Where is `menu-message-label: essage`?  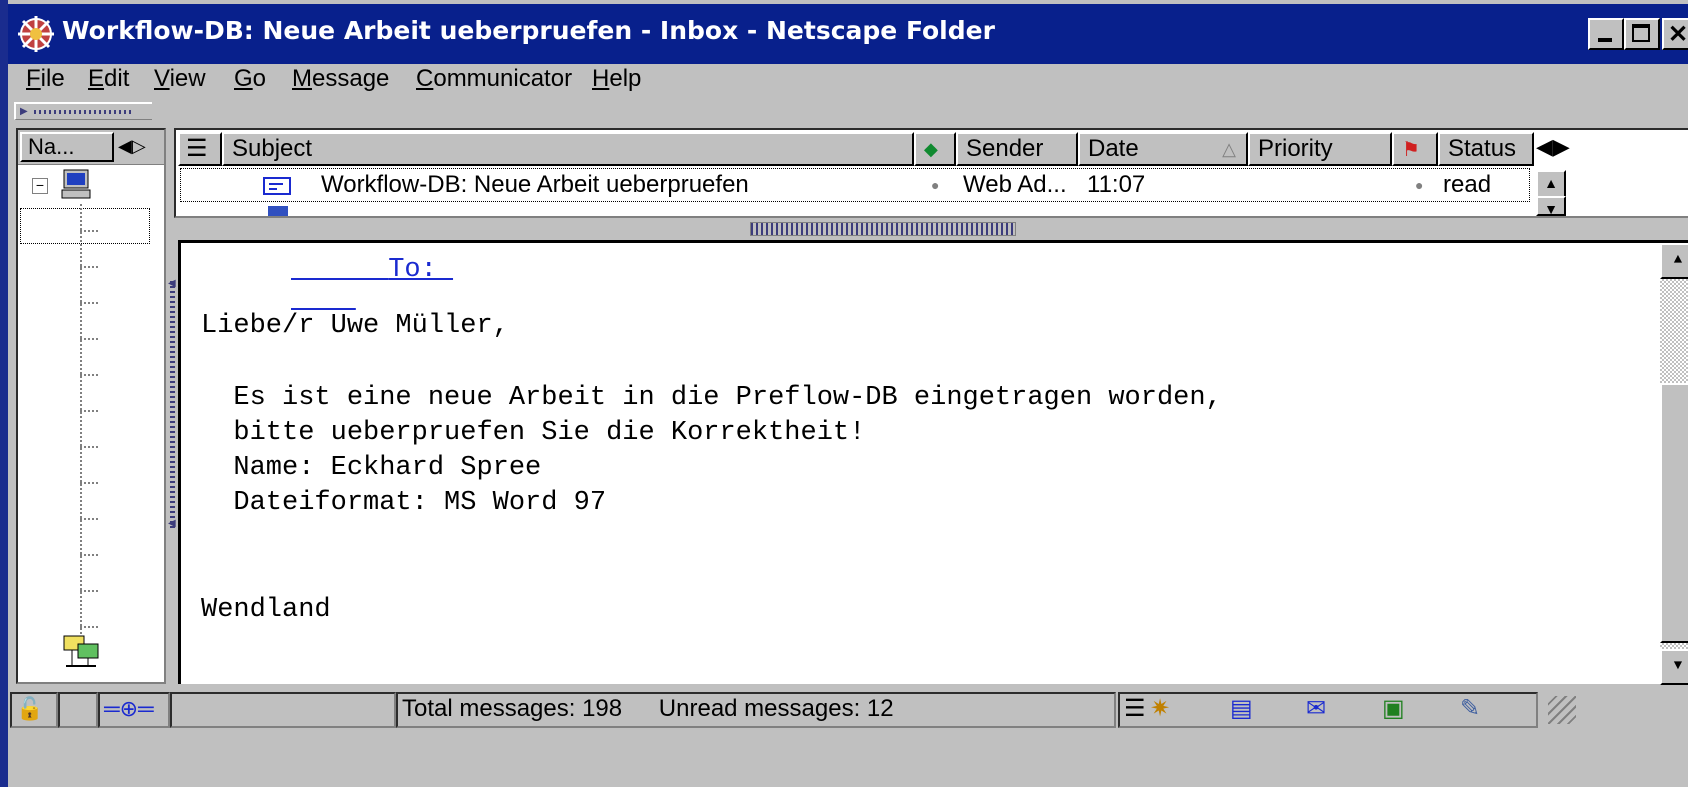
menu-message-label: essage is located at coordinates (351, 78).